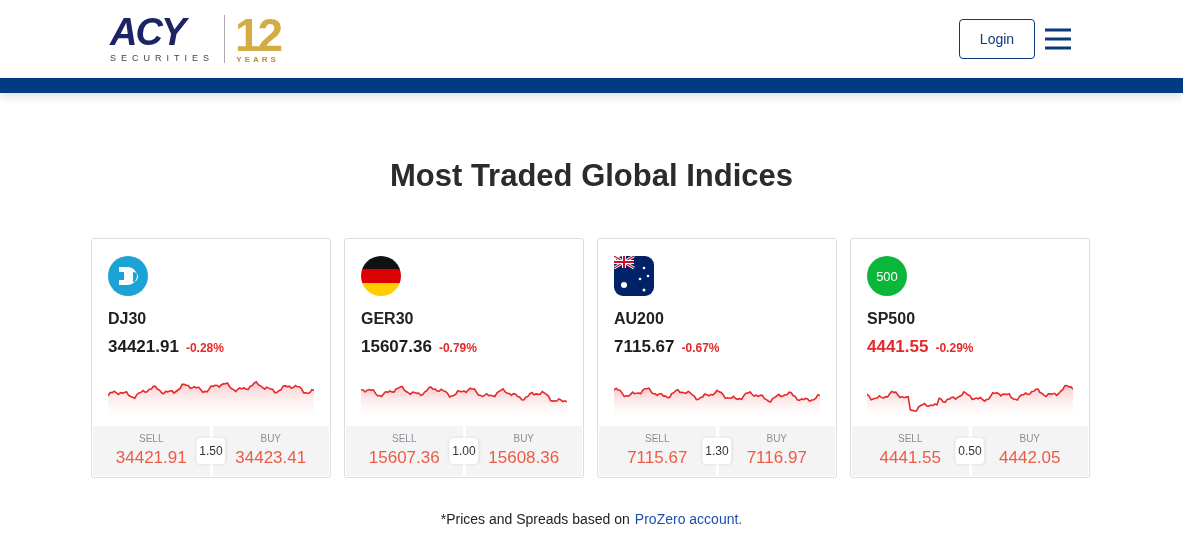 The height and width of the screenshot is (544, 1183). Describe the element at coordinates (898, 347) in the screenshot. I see `index-price: 4441.55` at that location.